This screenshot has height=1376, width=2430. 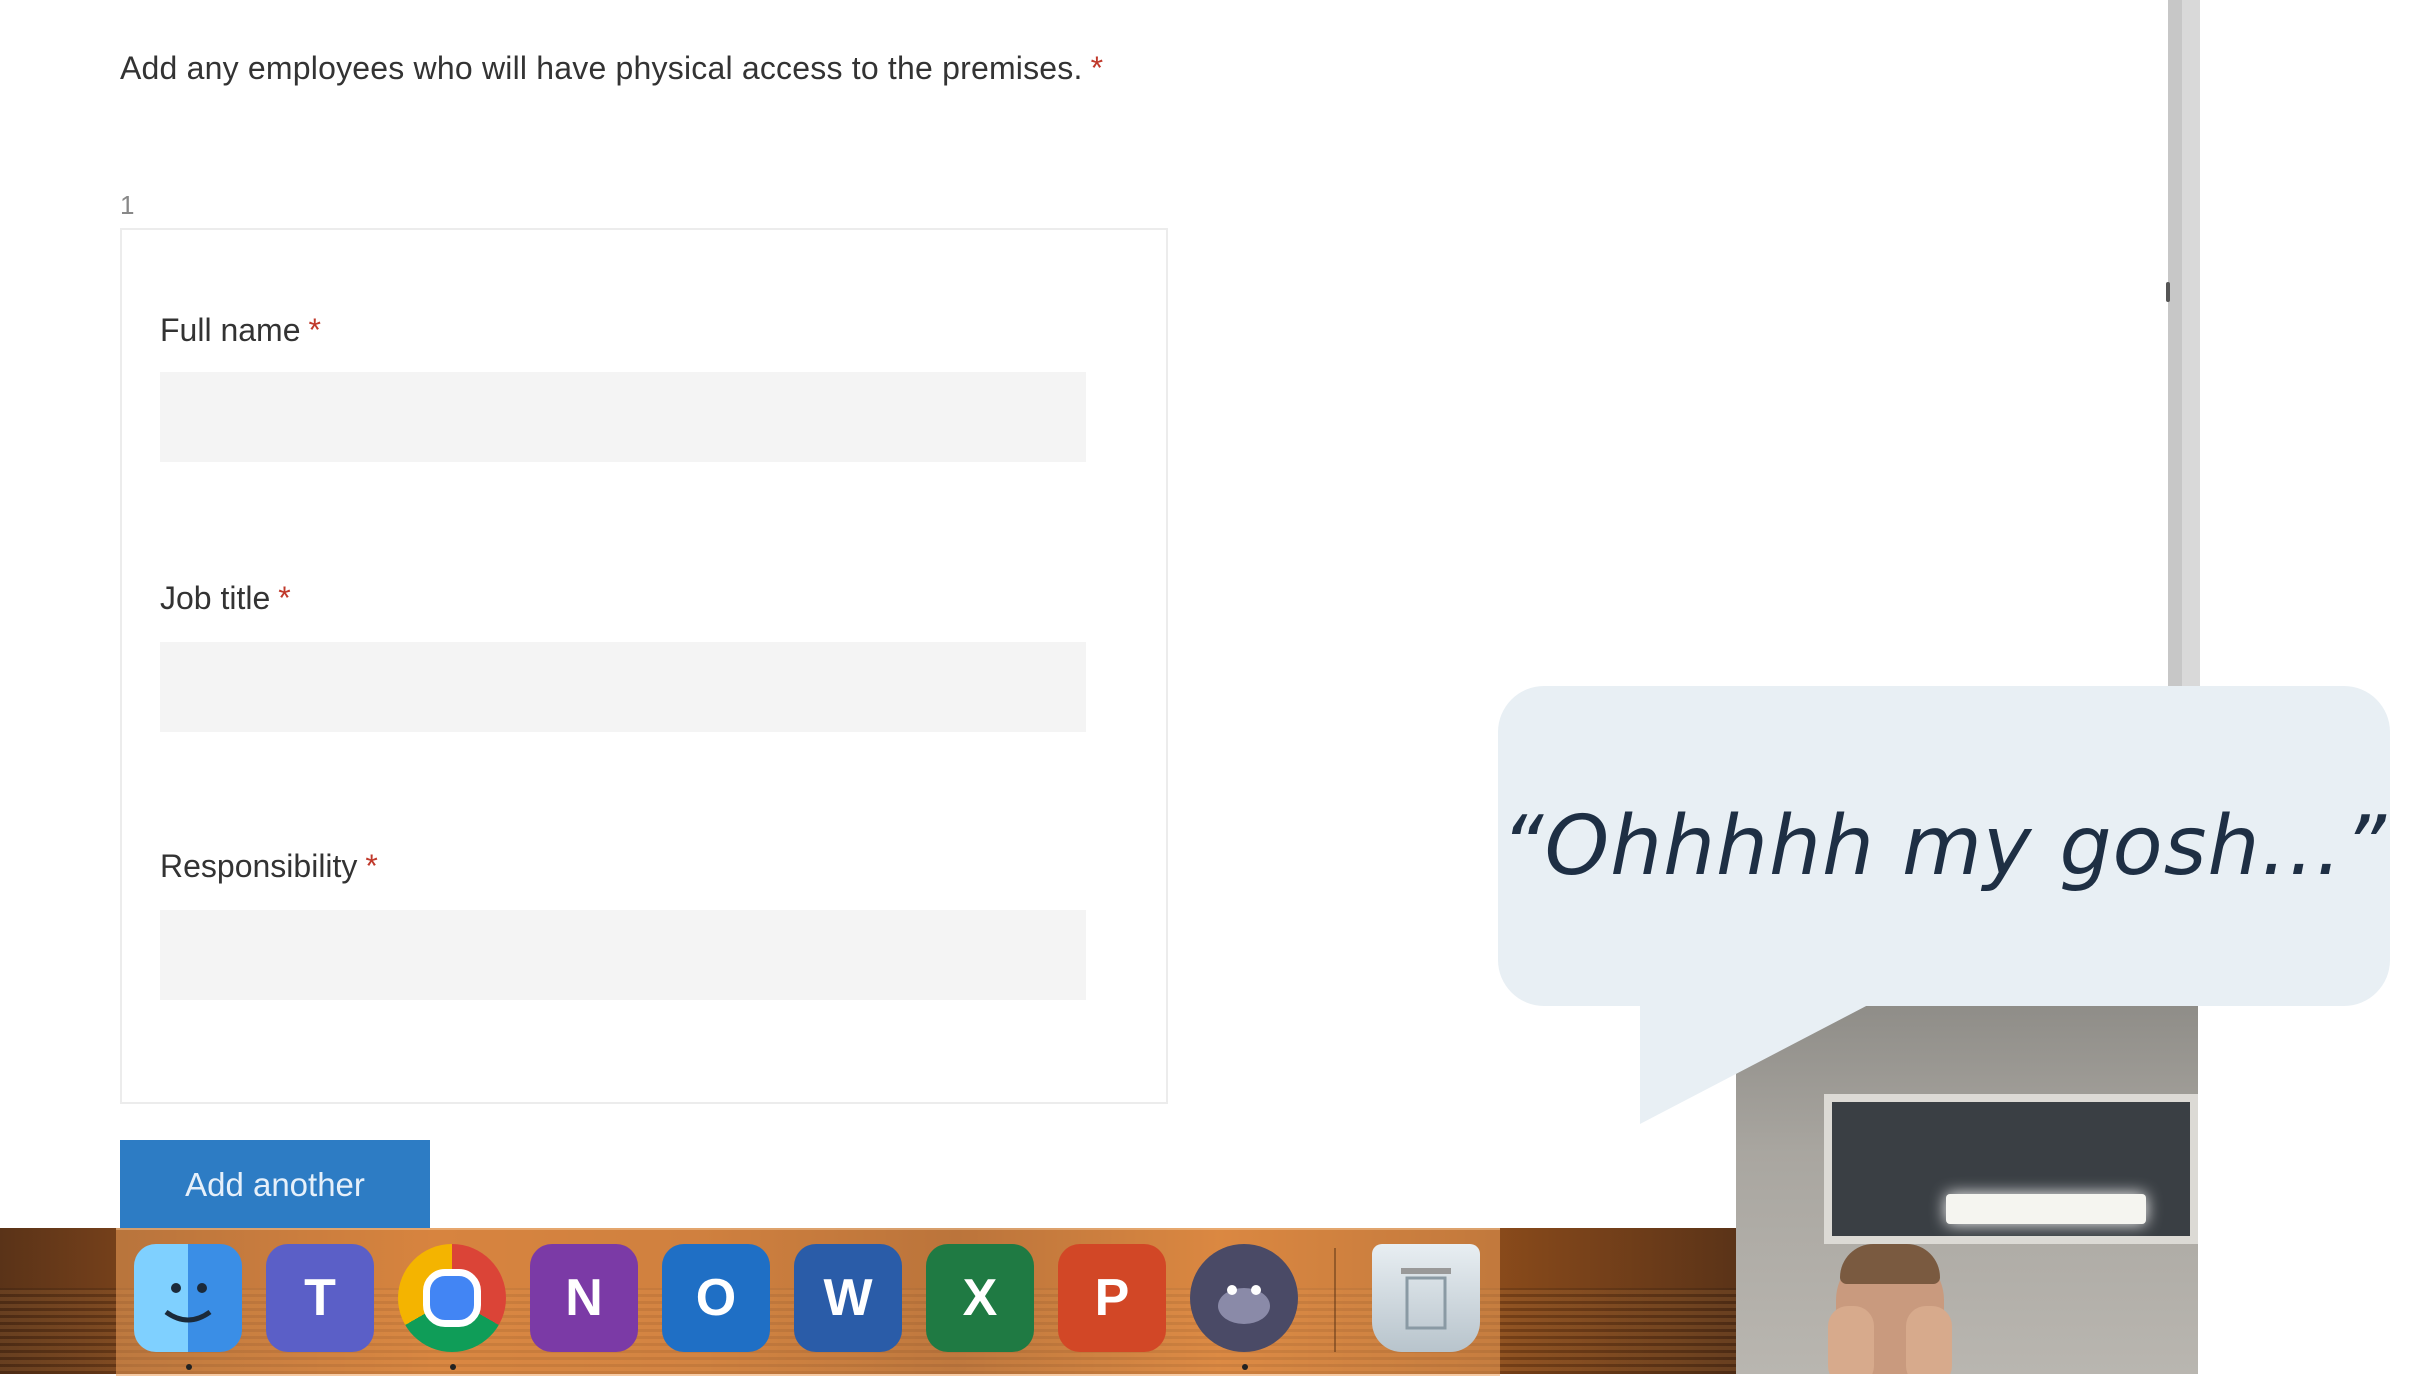 What do you see at coordinates (2168, 292) in the screenshot?
I see `scrollbar-thumb` at bounding box center [2168, 292].